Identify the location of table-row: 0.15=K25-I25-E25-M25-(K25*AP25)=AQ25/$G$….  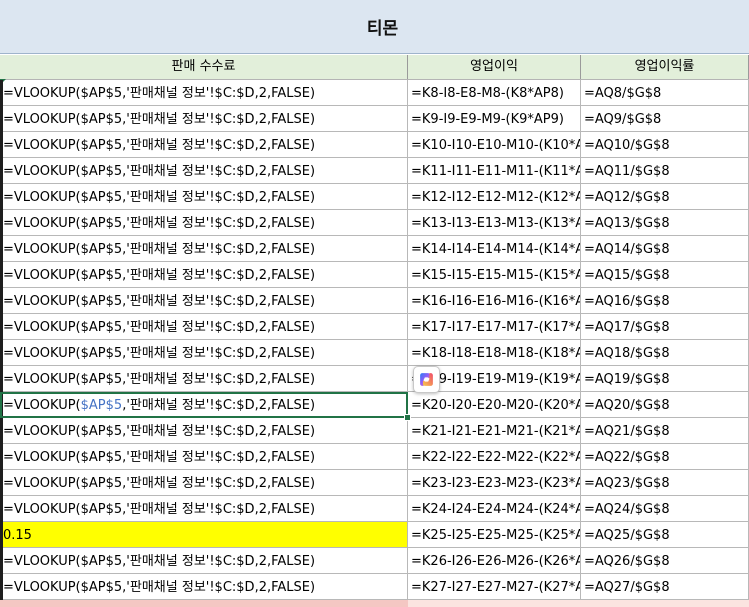
(374, 535).